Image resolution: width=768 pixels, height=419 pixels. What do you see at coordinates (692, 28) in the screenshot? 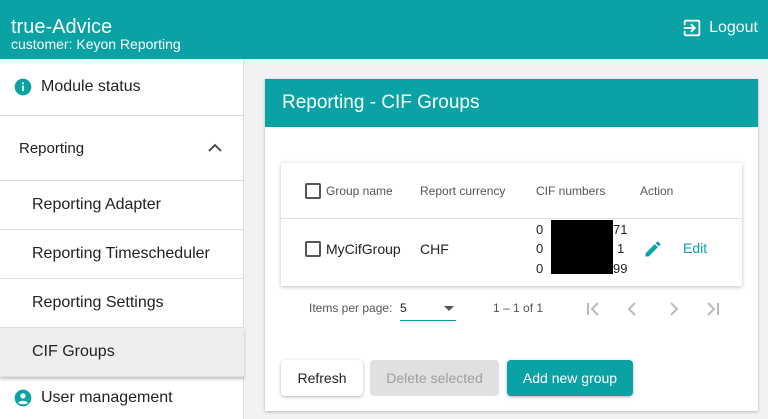
I see `logout-icon` at bounding box center [692, 28].